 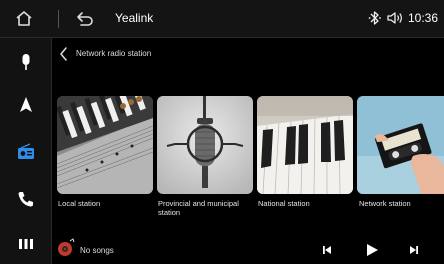 I want to click on navigation-arrow-icon, so click(x=26, y=105).